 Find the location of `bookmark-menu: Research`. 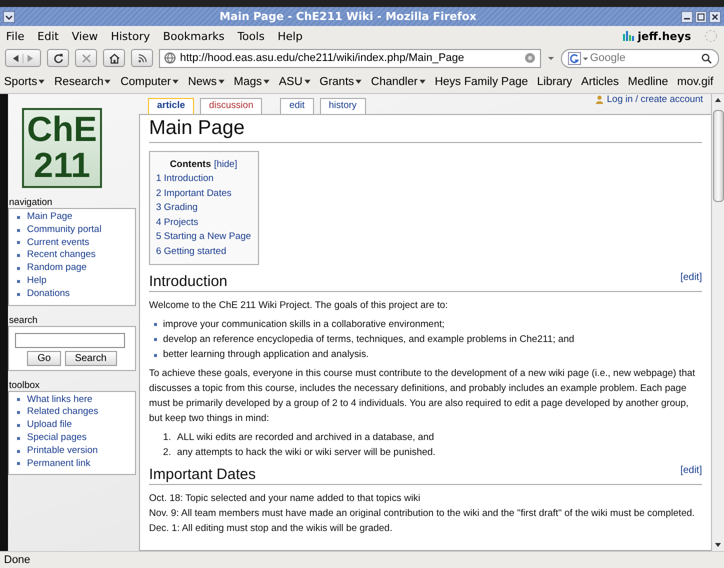

bookmark-menu: Research is located at coordinates (83, 82).